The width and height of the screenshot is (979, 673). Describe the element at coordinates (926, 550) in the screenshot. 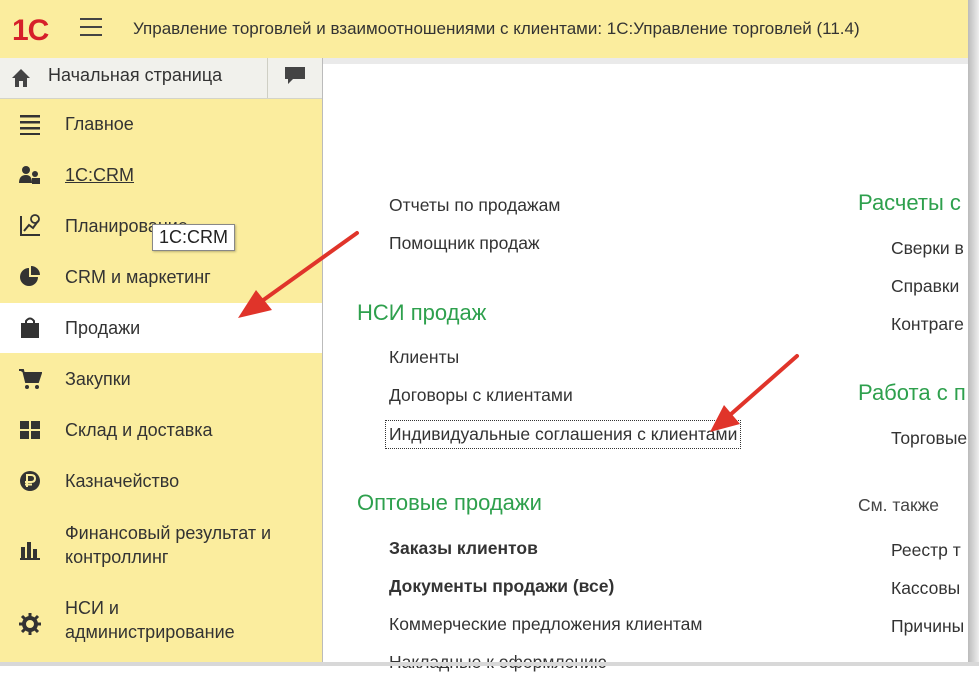

I see `link-registry: Реестр т` at that location.